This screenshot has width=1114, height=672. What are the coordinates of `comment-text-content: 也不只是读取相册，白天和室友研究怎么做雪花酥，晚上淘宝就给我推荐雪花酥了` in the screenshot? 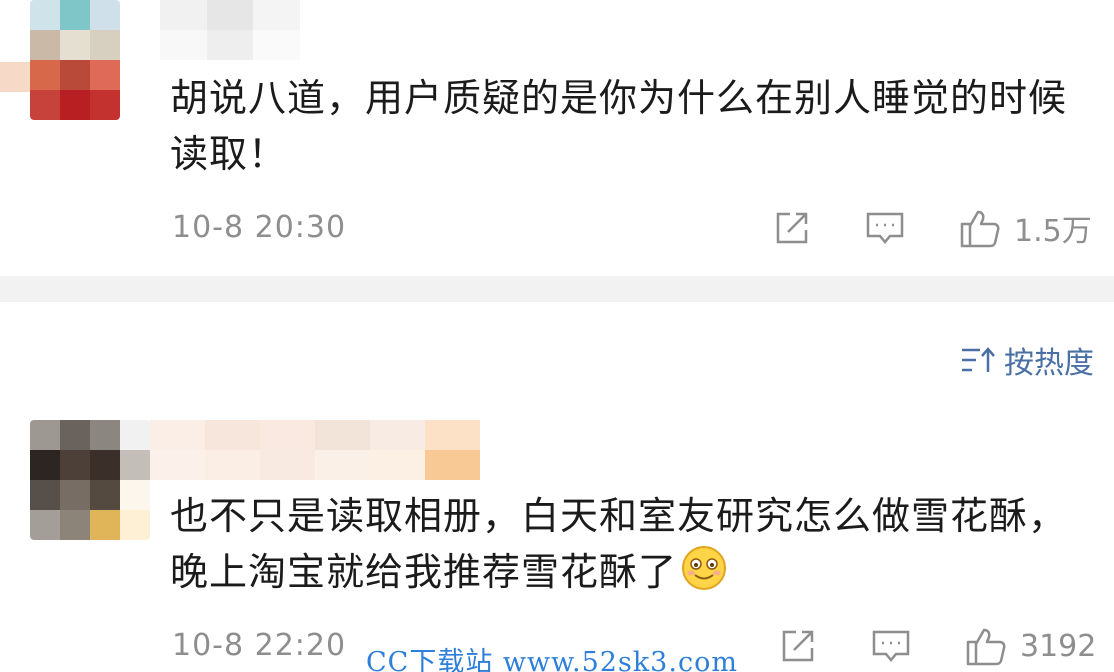 It's located at (619, 544).